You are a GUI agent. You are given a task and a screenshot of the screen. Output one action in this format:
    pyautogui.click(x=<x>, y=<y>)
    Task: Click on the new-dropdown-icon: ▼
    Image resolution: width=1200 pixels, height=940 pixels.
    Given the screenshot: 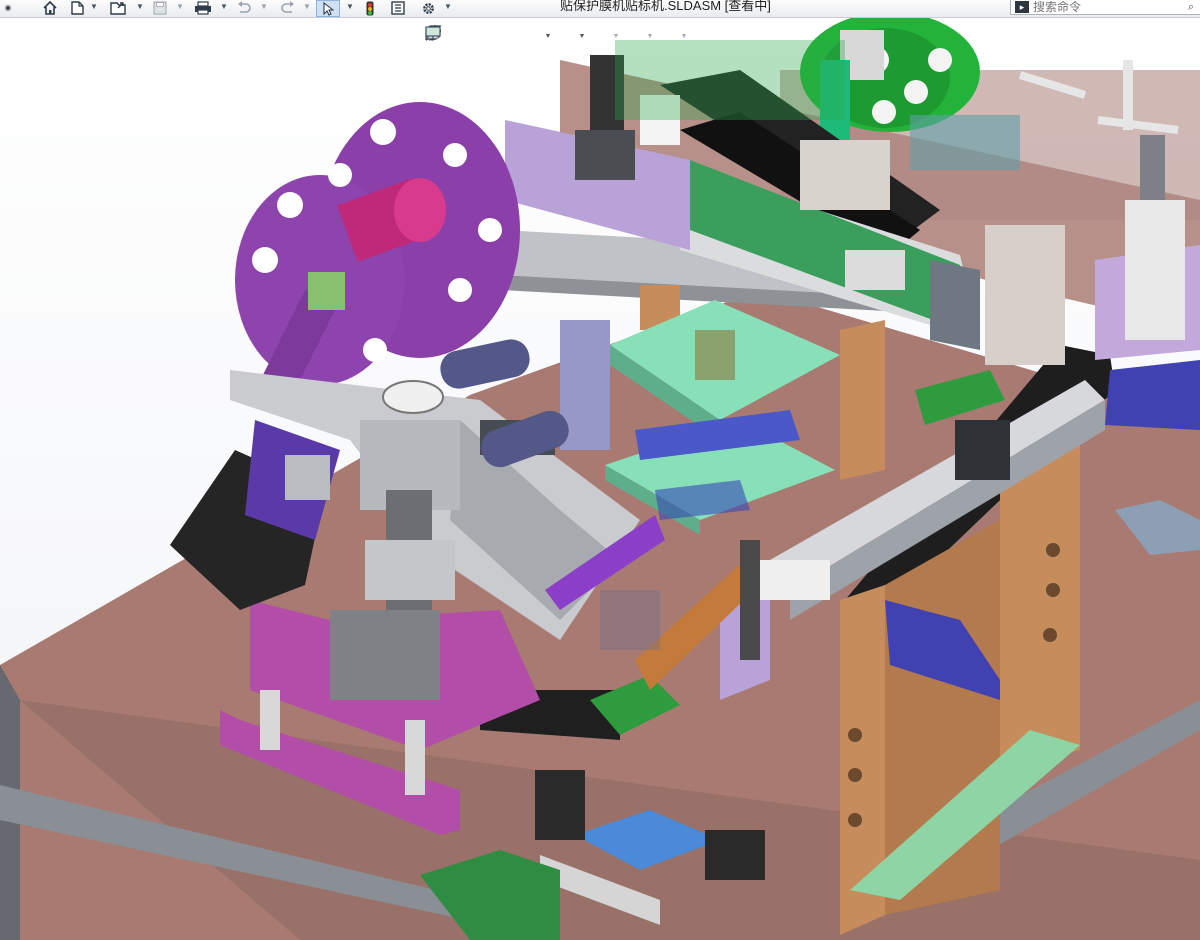 What is the action you would take?
    pyautogui.click(x=94, y=6)
    